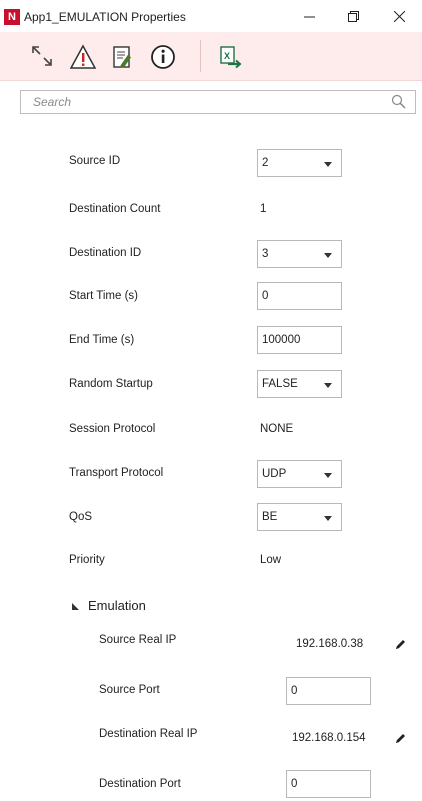 Image resolution: width=422 pixels, height=801 pixels. I want to click on session-protocol-value: NONE, so click(277, 429).